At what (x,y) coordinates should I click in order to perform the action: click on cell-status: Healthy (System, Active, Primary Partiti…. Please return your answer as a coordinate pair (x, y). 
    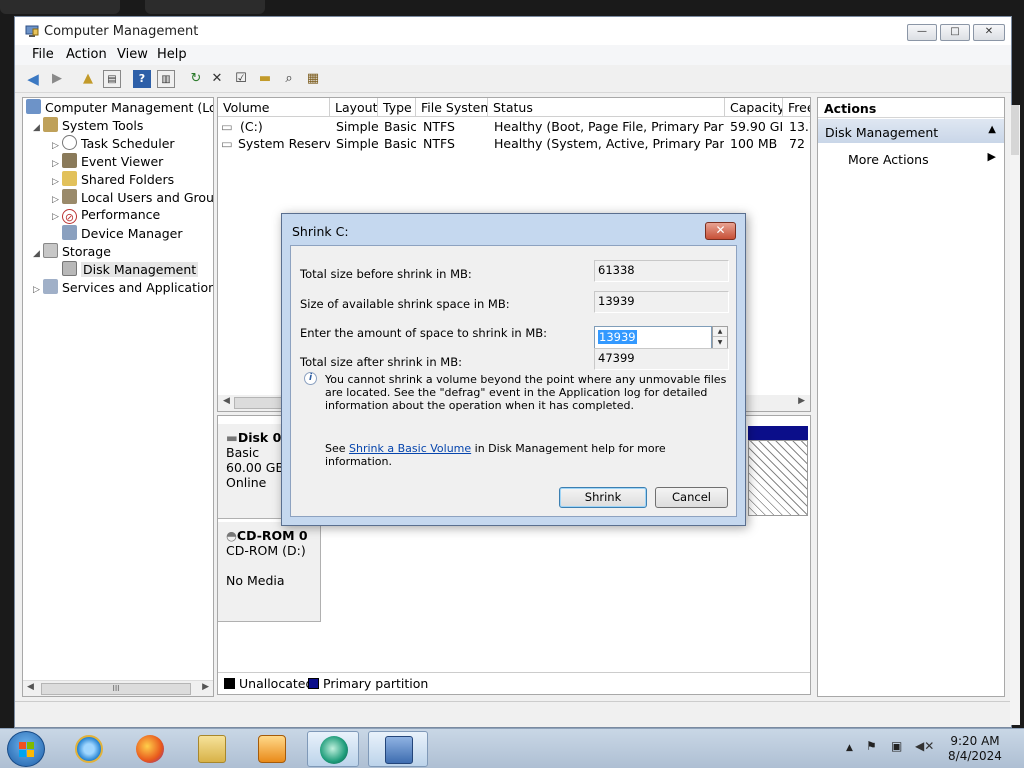
    Looking at the image, I should click on (609, 143).